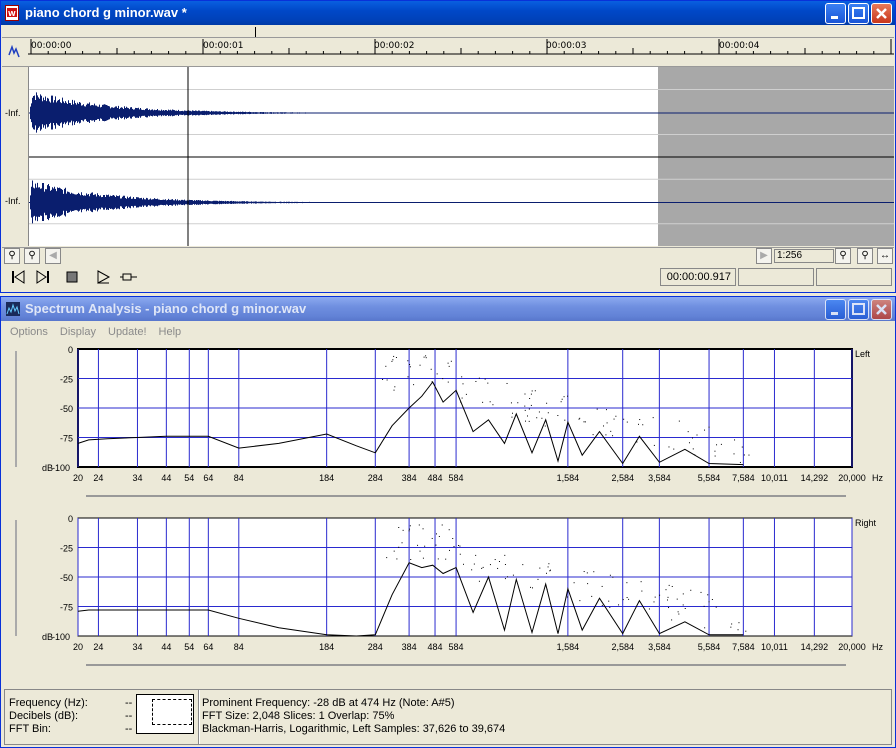 This screenshot has height=748, width=896. Describe the element at coordinates (78, 478) in the screenshot. I see `x-tick-label: 20` at that location.